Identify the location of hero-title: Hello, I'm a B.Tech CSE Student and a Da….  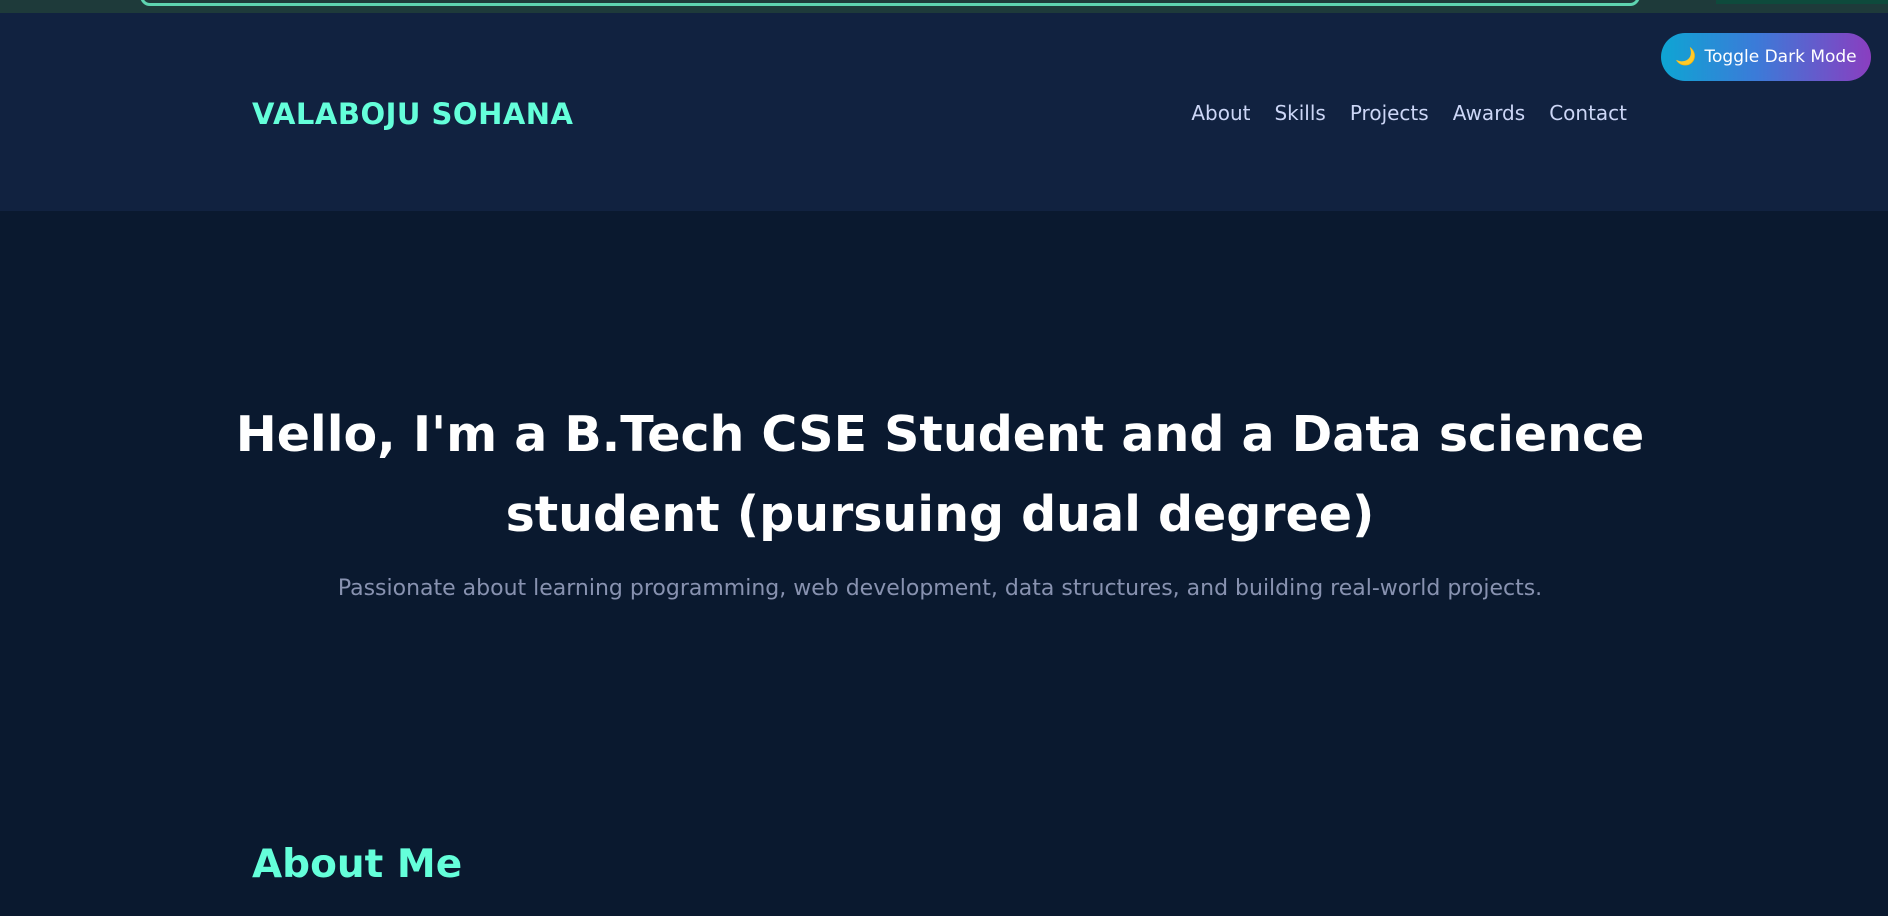
(940, 474).